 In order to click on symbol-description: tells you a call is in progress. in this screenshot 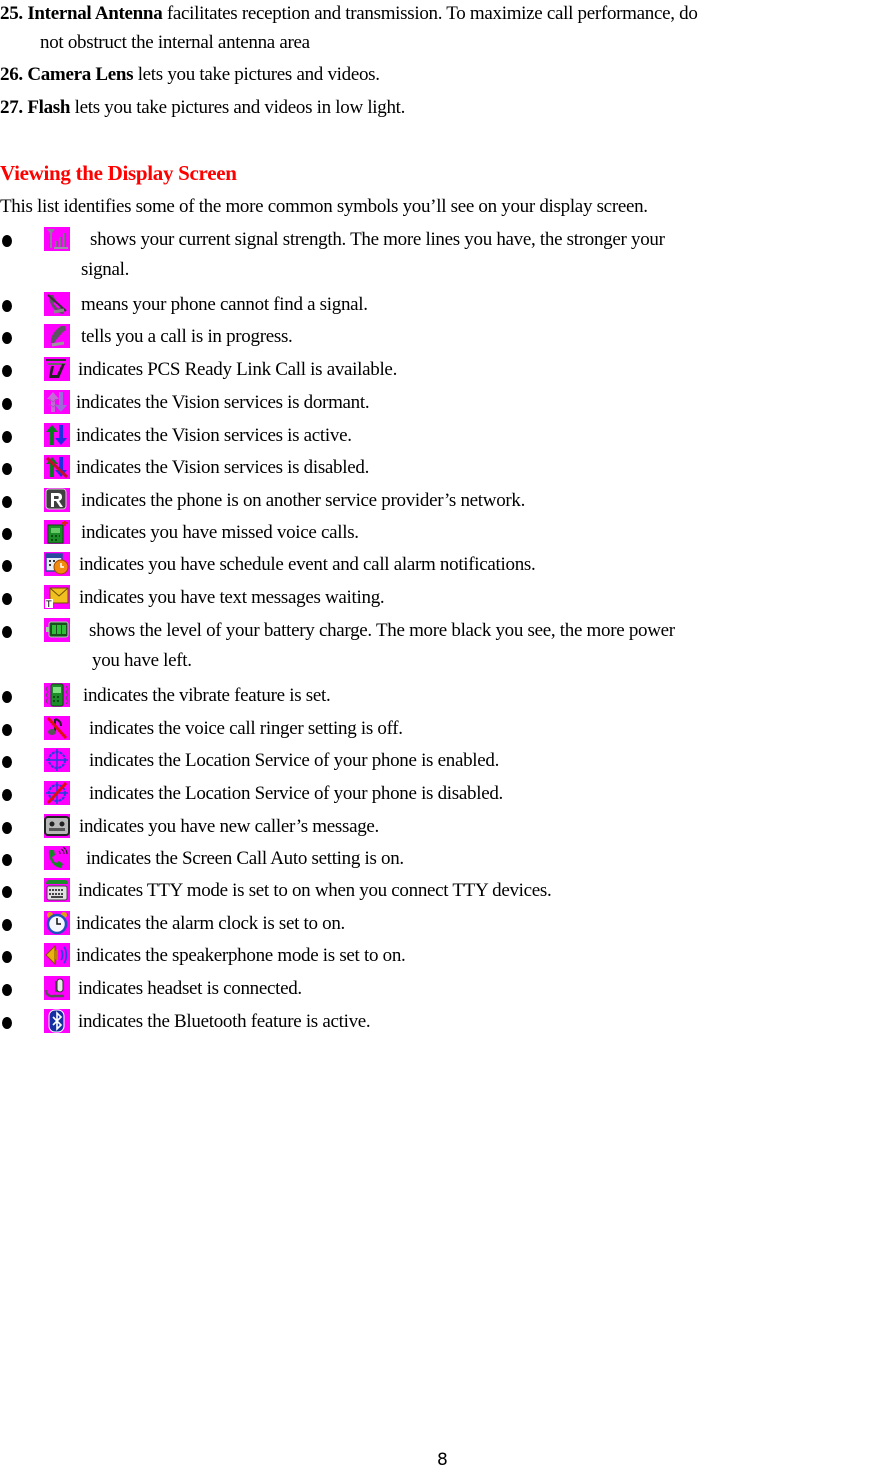, I will do `click(187, 336)`.